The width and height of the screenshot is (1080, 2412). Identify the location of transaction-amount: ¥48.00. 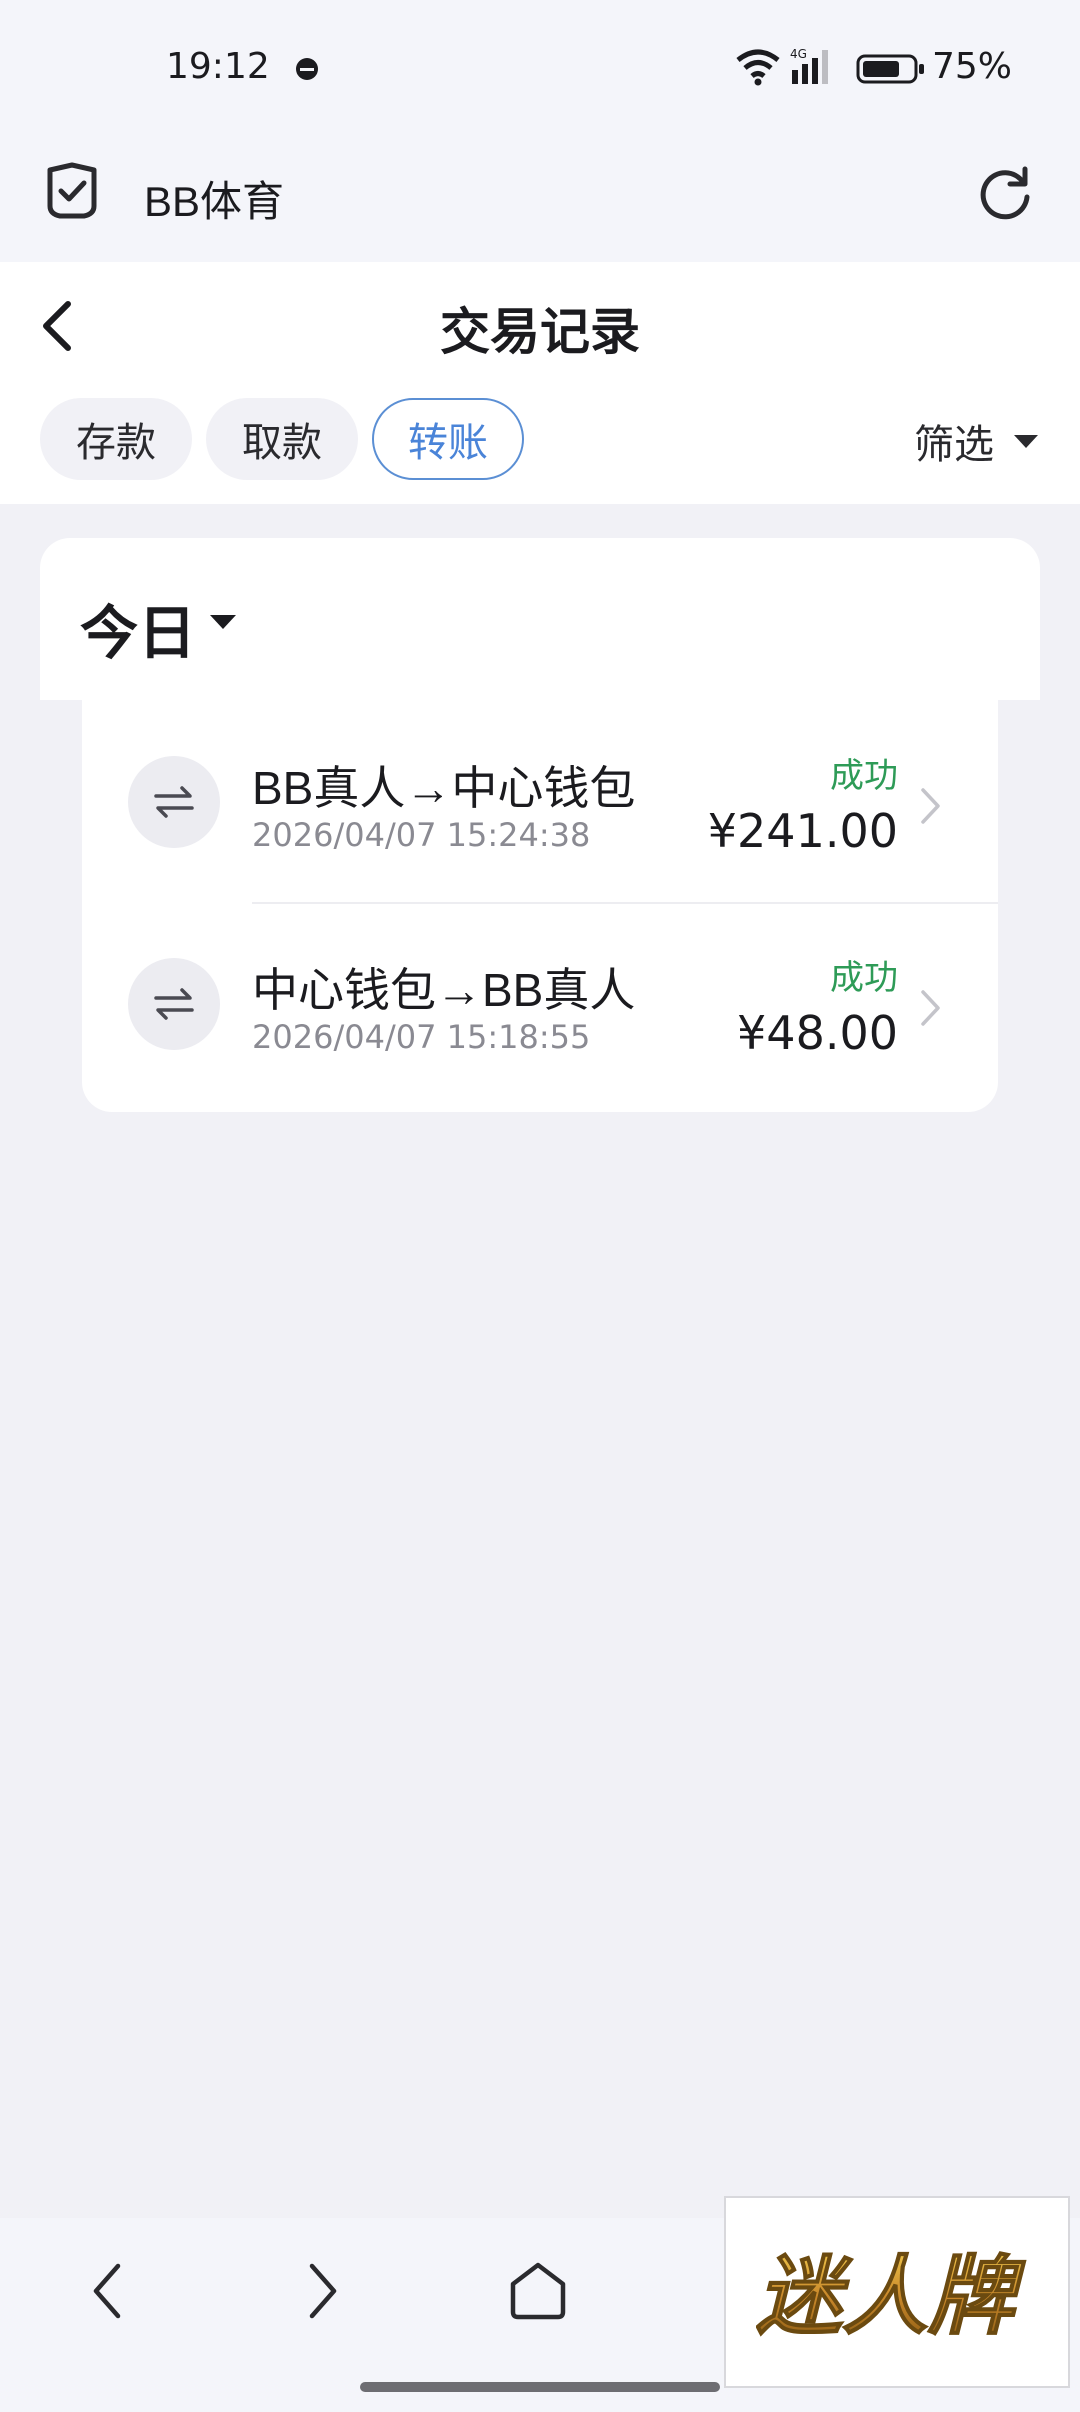
(817, 1033).